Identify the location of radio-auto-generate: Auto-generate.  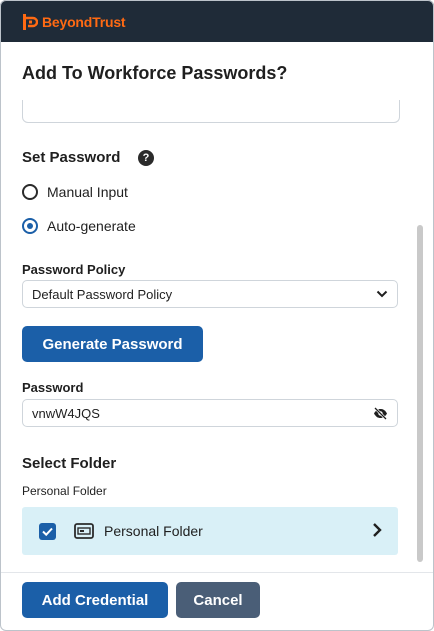
(79, 226).